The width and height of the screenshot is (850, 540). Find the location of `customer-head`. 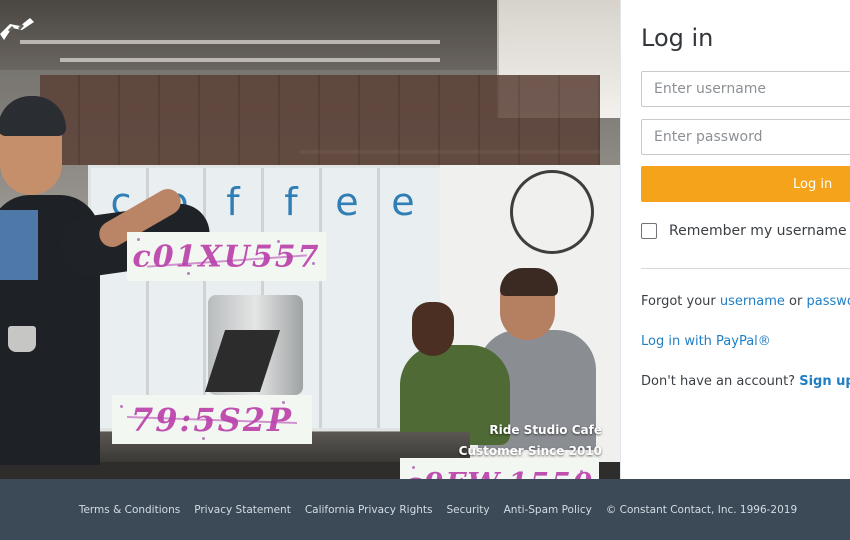

customer-head is located at coordinates (433, 329).